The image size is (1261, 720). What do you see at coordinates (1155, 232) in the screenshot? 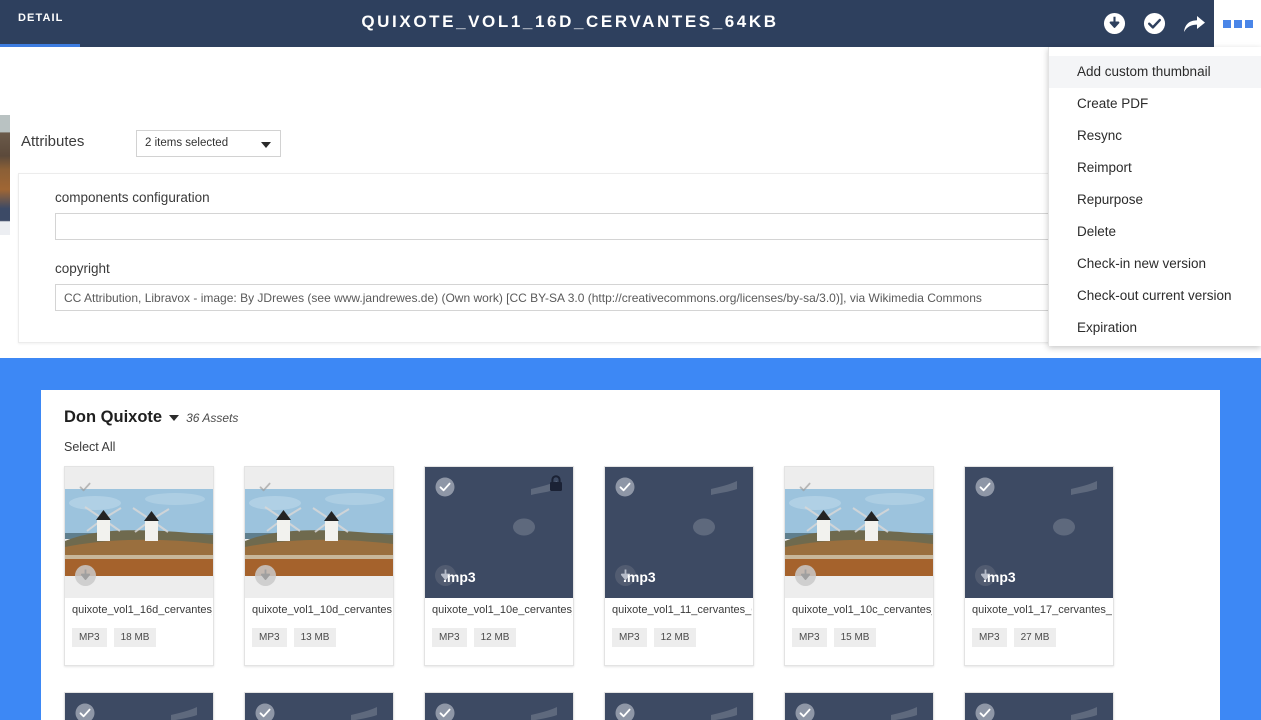
I see `menu-item-delete: Delete` at bounding box center [1155, 232].